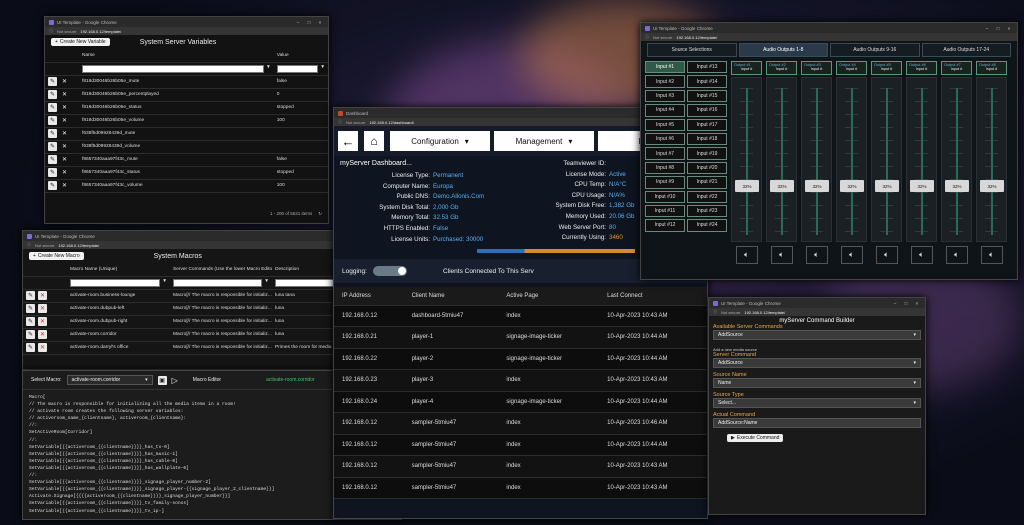 The width and height of the screenshot is (1024, 525). I want to click on command-filter-input, so click(218, 282).